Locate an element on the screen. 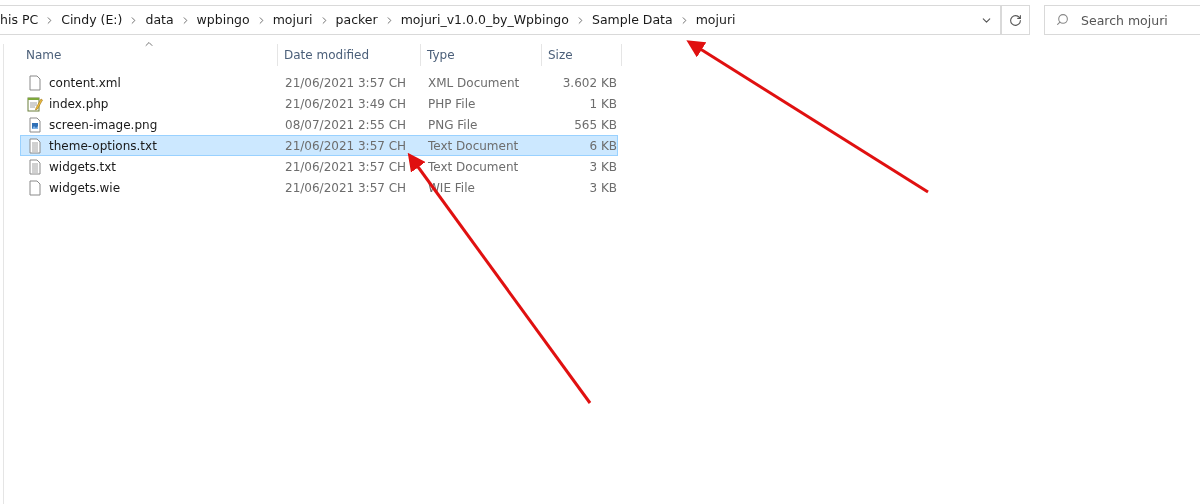 Image resolution: width=1200 pixels, height=504 pixels. file-name: screen-image.png is located at coordinates (103, 125).